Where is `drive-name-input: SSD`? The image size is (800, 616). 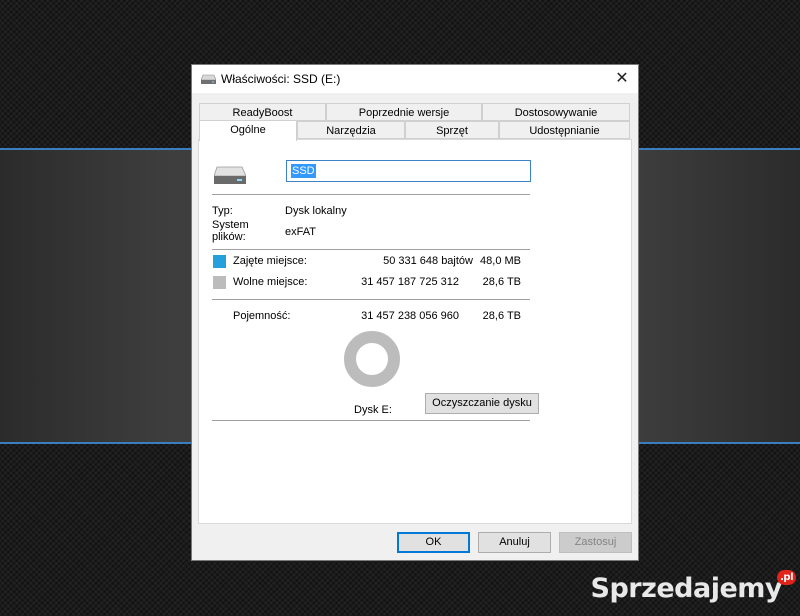
drive-name-input: SSD is located at coordinates (408, 171).